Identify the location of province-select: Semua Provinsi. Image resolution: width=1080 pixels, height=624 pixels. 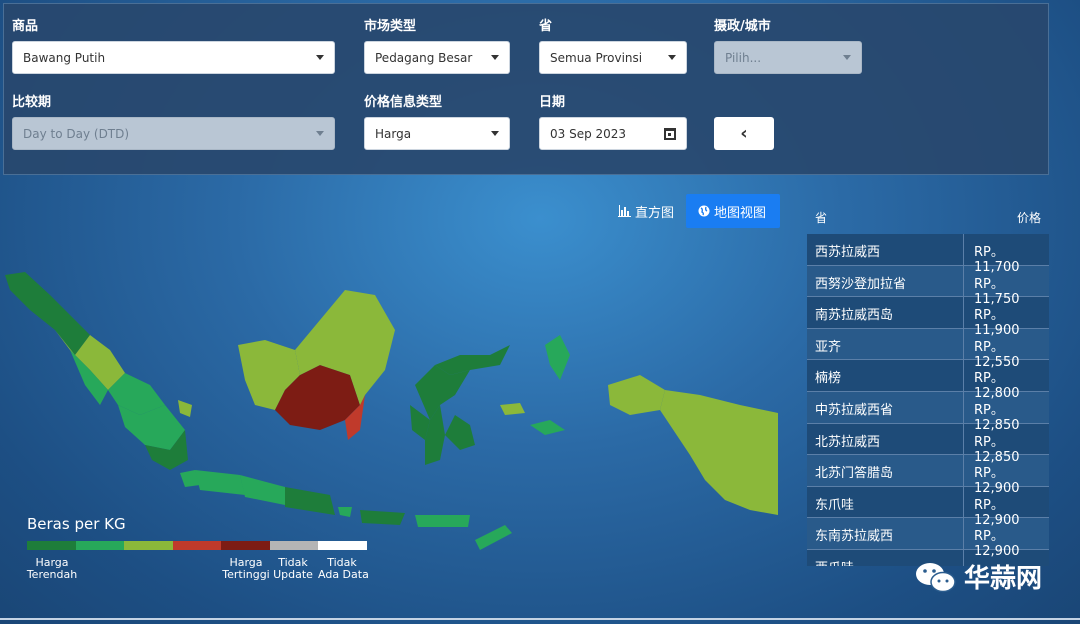
(613, 57).